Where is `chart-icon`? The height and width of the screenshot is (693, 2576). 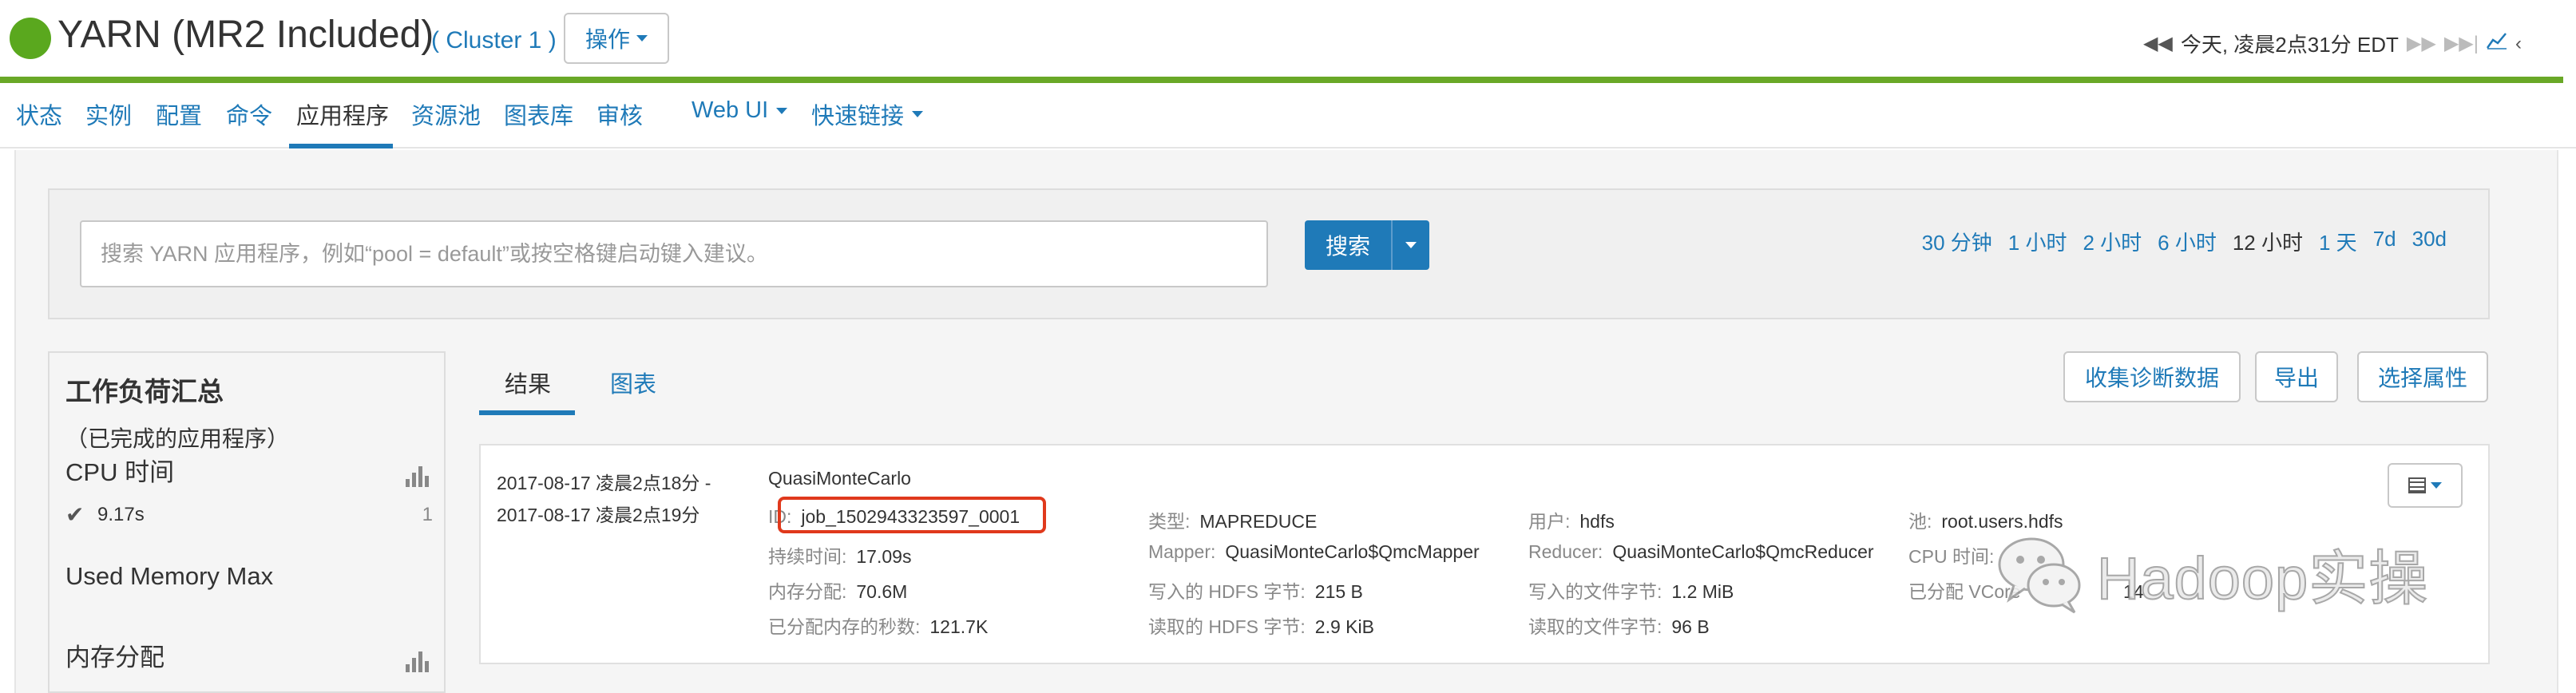 chart-icon is located at coordinates (2496, 43).